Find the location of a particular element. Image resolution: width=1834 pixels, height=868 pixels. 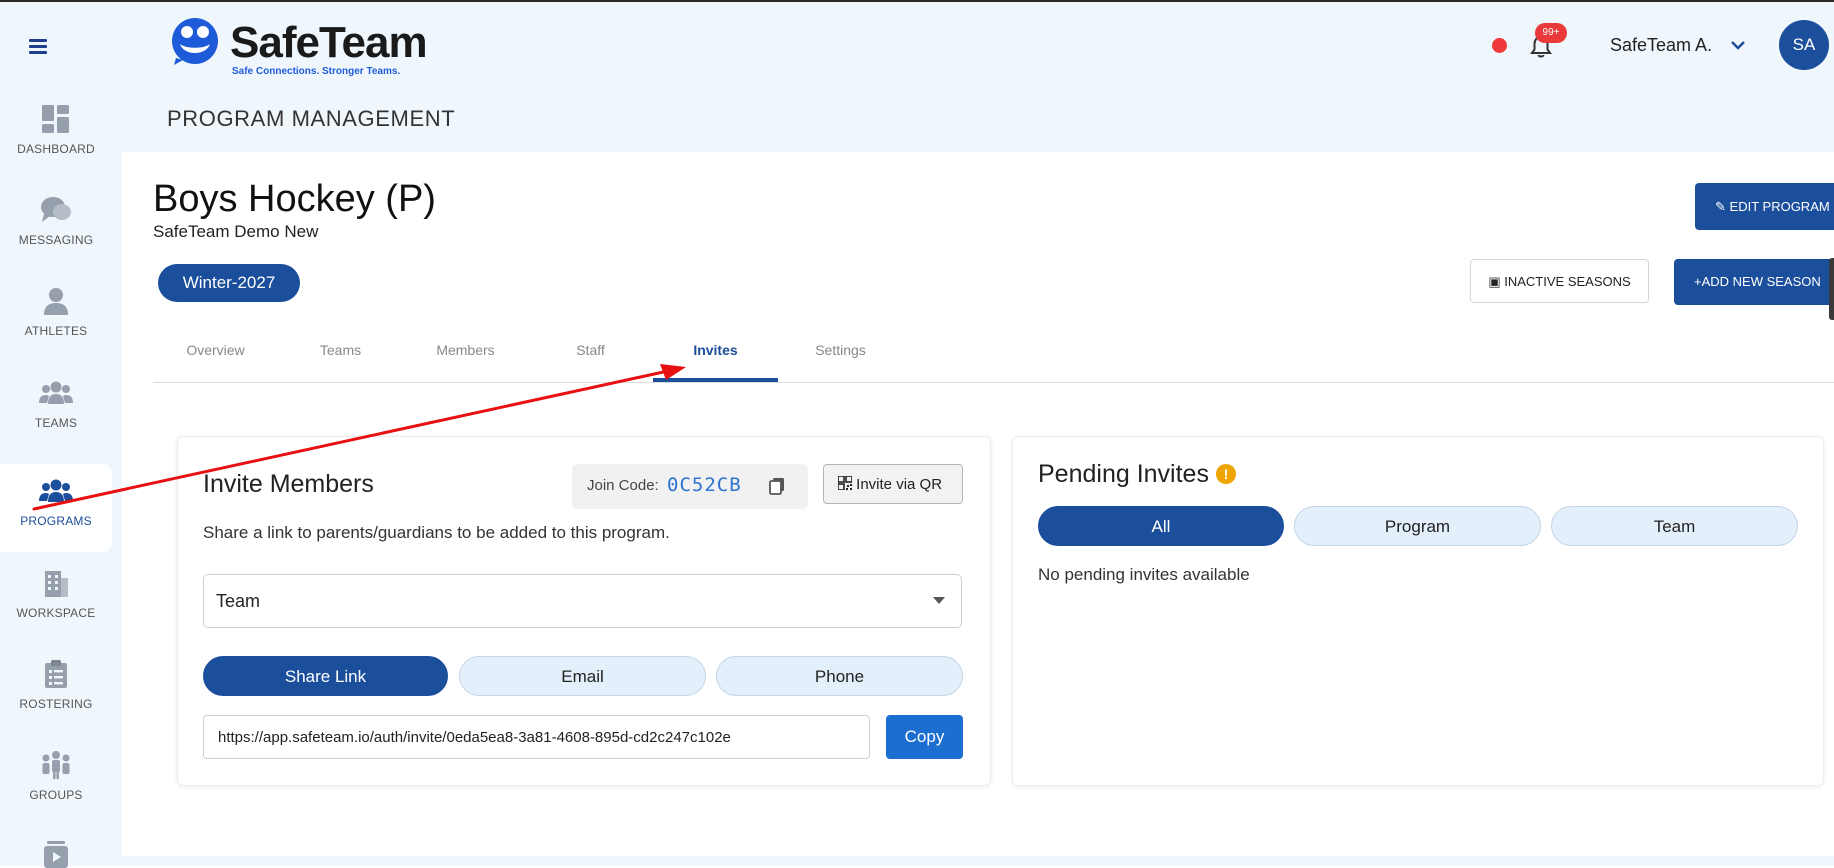

tab-invites: Invites is located at coordinates (715, 356).